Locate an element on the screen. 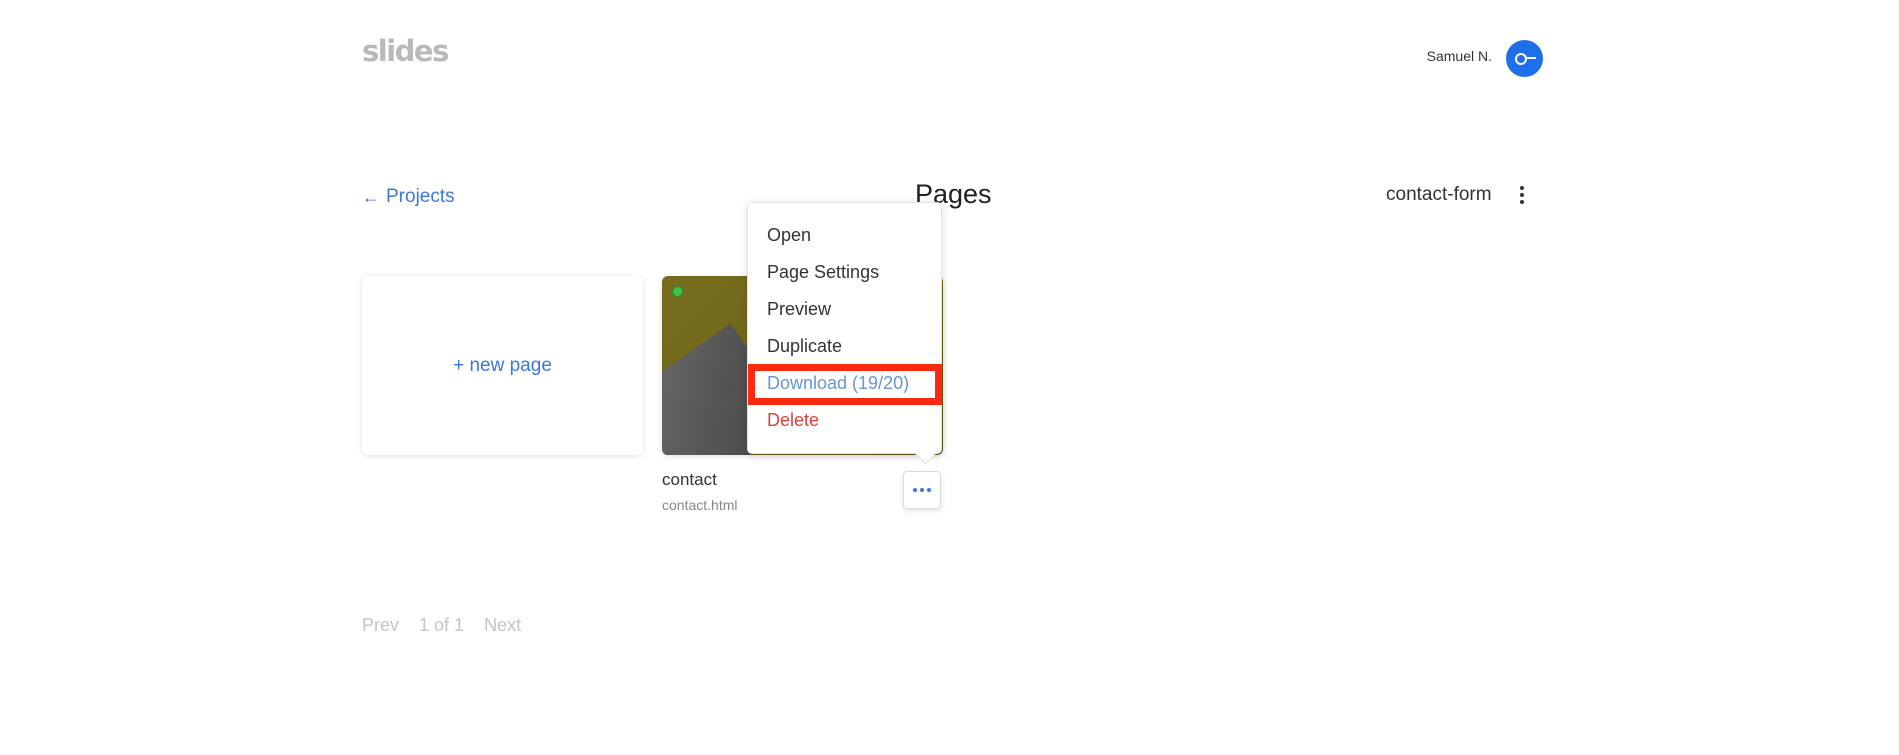 This screenshot has height=755, width=1899. prev-button: Prev is located at coordinates (380, 625).